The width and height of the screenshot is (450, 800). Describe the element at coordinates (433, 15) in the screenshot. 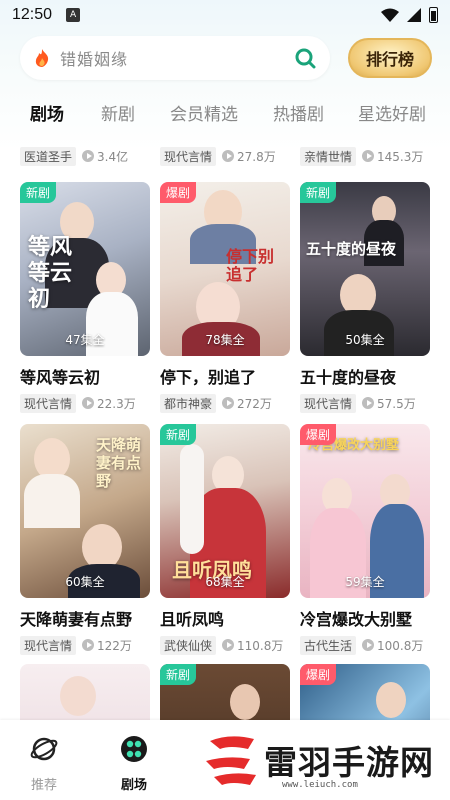

I see `battery-icon` at that location.